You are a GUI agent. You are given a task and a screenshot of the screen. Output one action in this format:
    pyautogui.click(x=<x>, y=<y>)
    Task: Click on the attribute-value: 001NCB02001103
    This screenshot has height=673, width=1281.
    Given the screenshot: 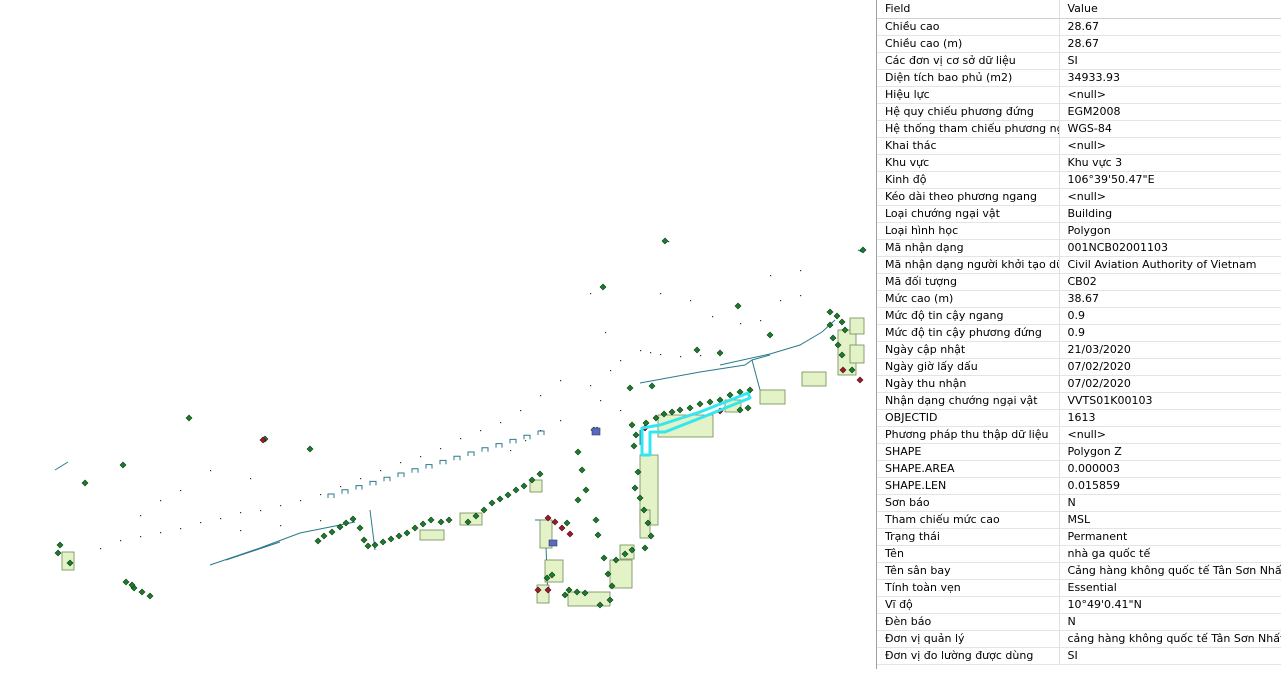 What is the action you would take?
    pyautogui.click(x=1169, y=248)
    